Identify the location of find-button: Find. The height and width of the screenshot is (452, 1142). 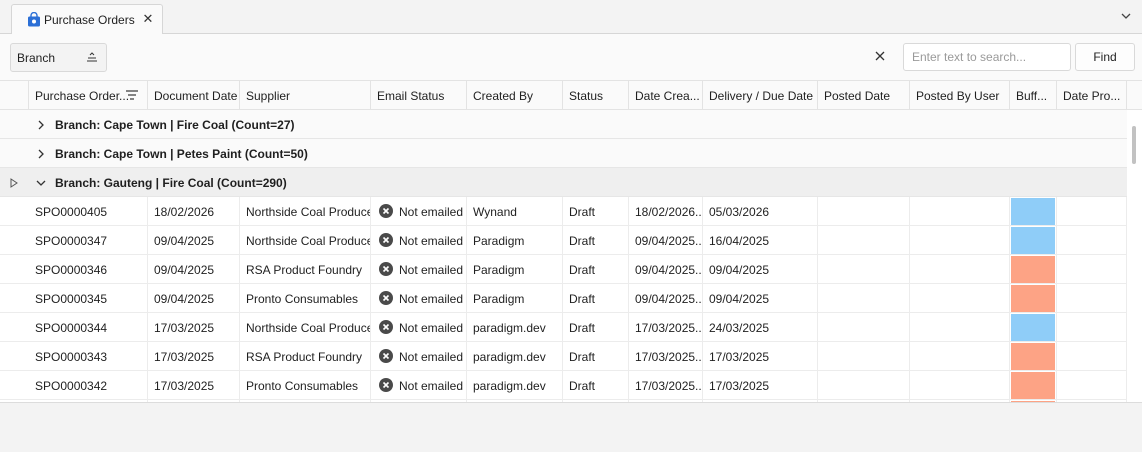
(1105, 57).